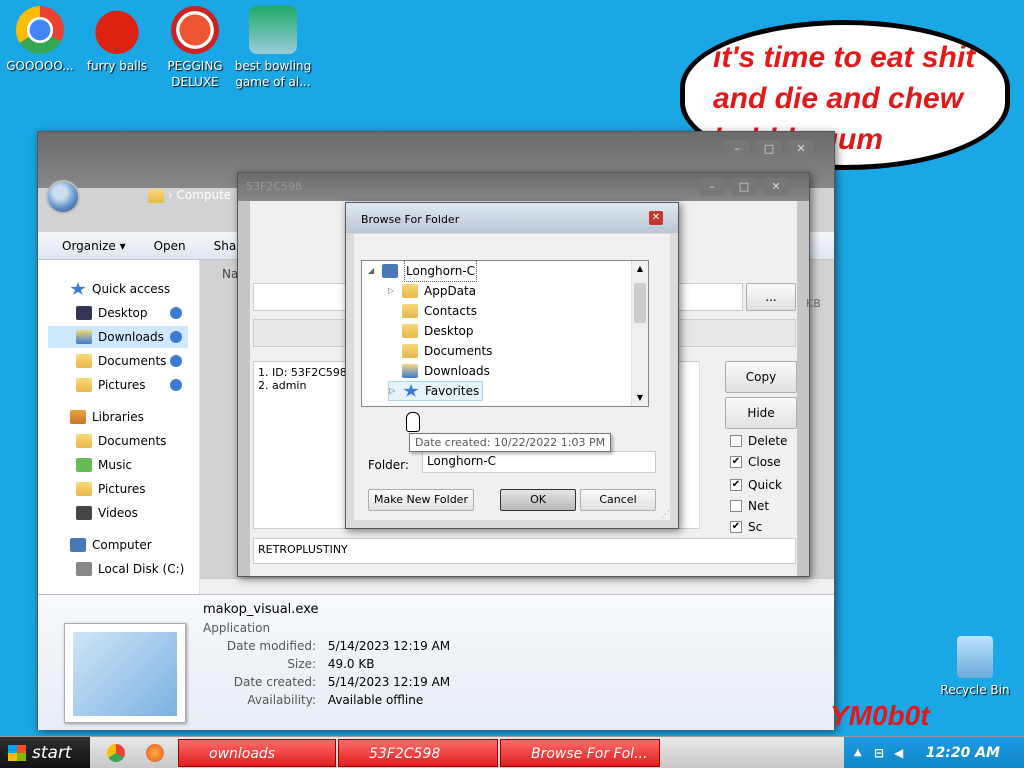  What do you see at coordinates (640, 269) in the screenshot?
I see `scroll-up-icon: ▲` at bounding box center [640, 269].